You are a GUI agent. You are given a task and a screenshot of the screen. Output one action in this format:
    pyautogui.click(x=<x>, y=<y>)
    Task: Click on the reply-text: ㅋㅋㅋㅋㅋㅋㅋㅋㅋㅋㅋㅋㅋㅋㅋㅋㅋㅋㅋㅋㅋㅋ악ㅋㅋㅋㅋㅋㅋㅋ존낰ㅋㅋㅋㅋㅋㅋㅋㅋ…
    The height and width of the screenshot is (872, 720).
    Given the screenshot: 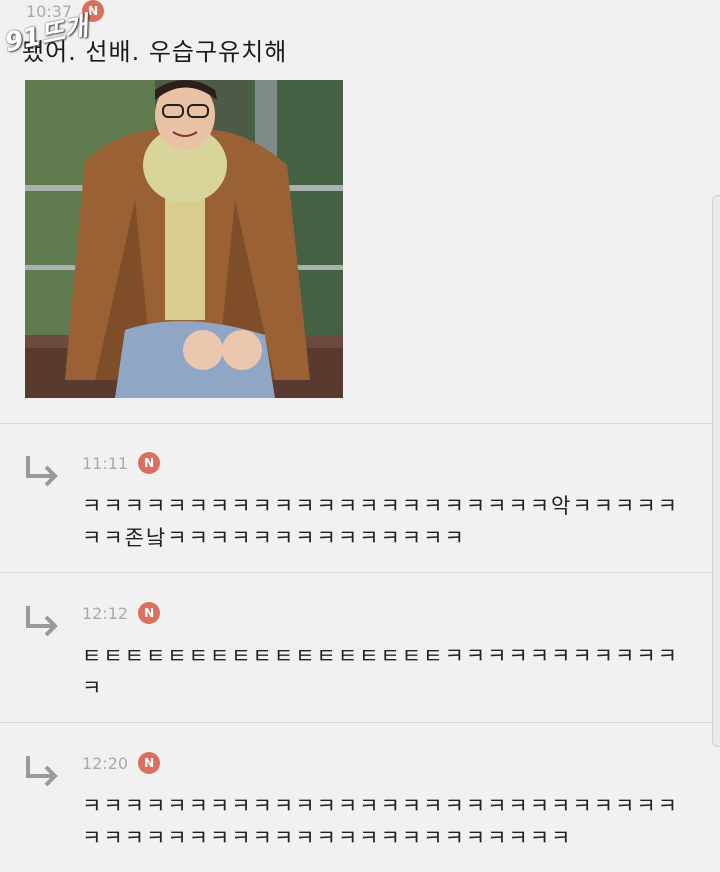 What is the action you would take?
    pyautogui.click(x=380, y=522)
    